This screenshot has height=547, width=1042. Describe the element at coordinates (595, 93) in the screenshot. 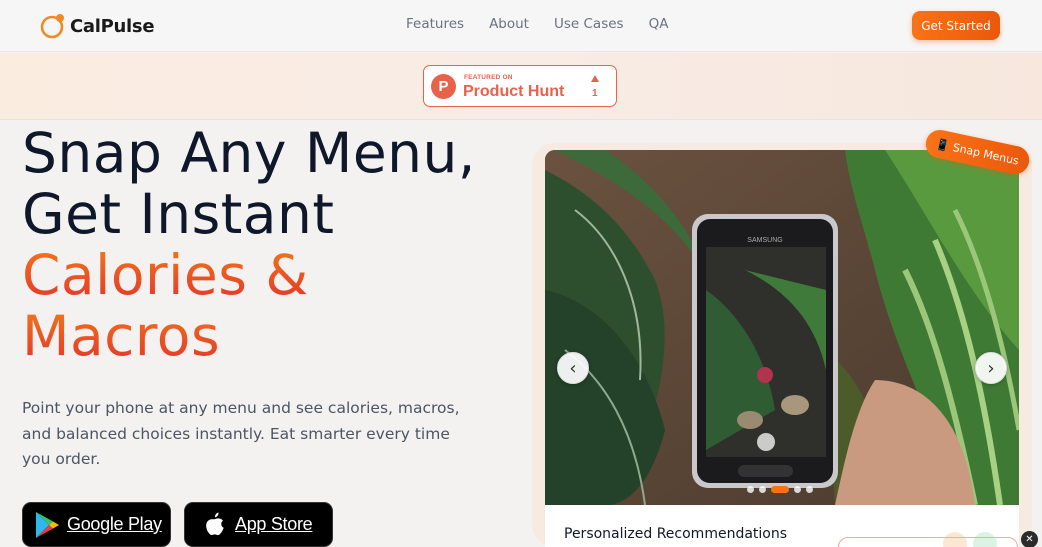

I see `upvote-count: 1` at that location.